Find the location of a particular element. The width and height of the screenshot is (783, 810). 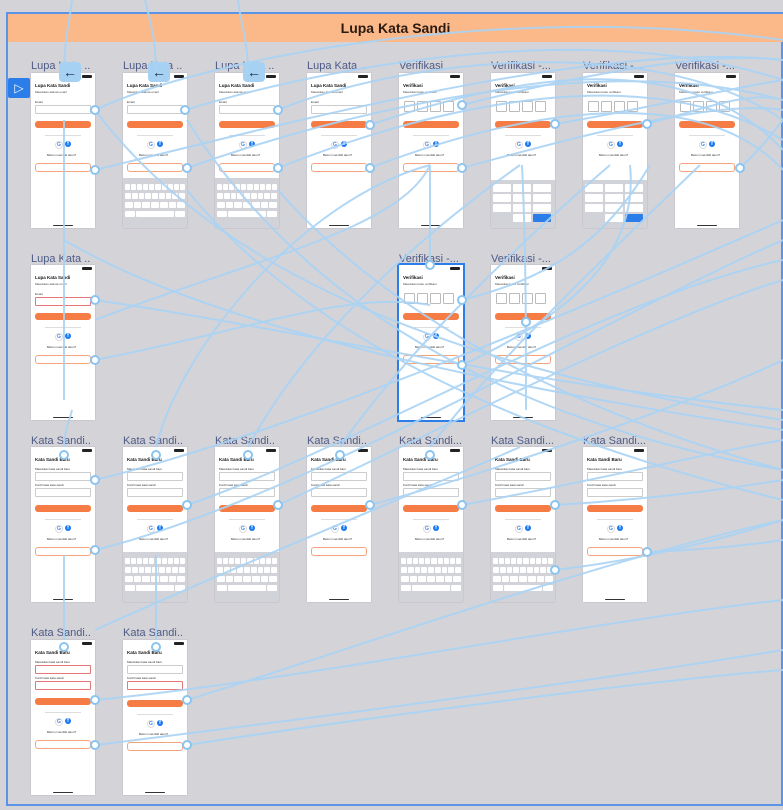

play-prototype-icon: ▷ is located at coordinates (19, 88).